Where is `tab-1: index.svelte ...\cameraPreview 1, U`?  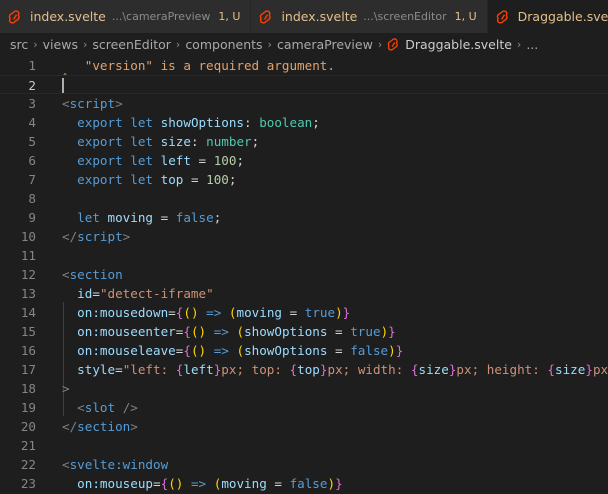
tab-1: index.svelte ...\cameraPreview 1, U is located at coordinates (126, 16).